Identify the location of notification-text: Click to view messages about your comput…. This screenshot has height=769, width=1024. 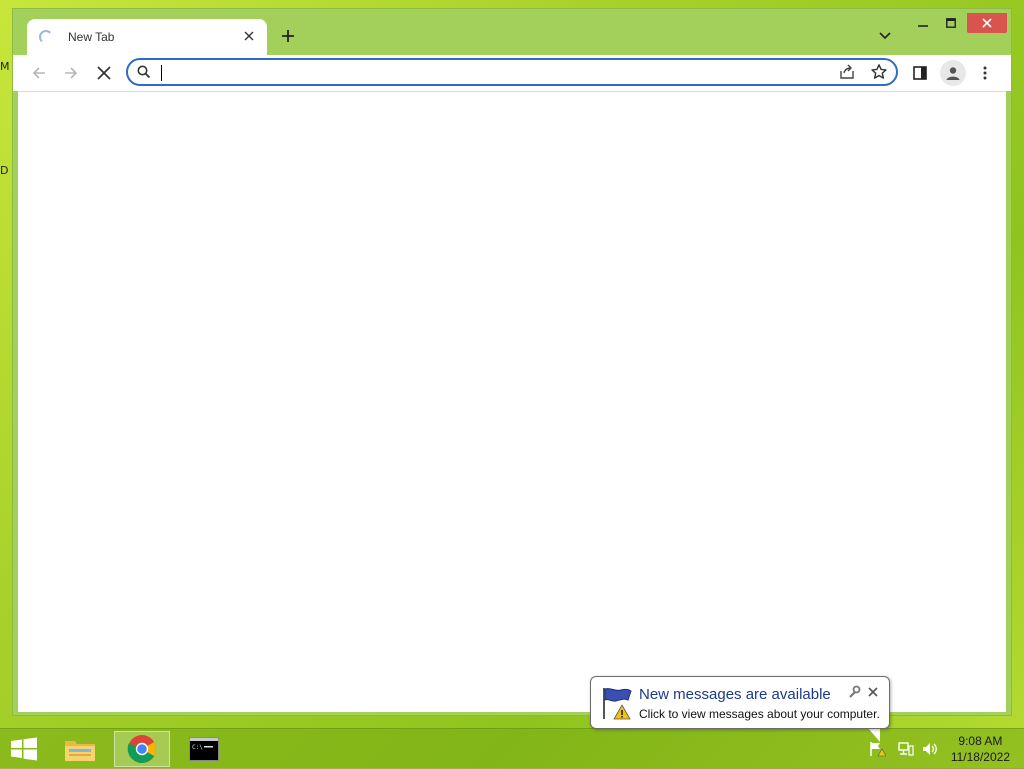
(759, 714).